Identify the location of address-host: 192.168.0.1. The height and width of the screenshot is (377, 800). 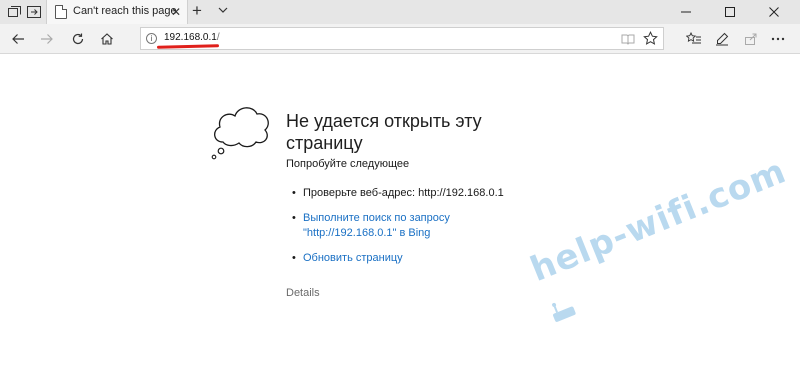
(190, 37).